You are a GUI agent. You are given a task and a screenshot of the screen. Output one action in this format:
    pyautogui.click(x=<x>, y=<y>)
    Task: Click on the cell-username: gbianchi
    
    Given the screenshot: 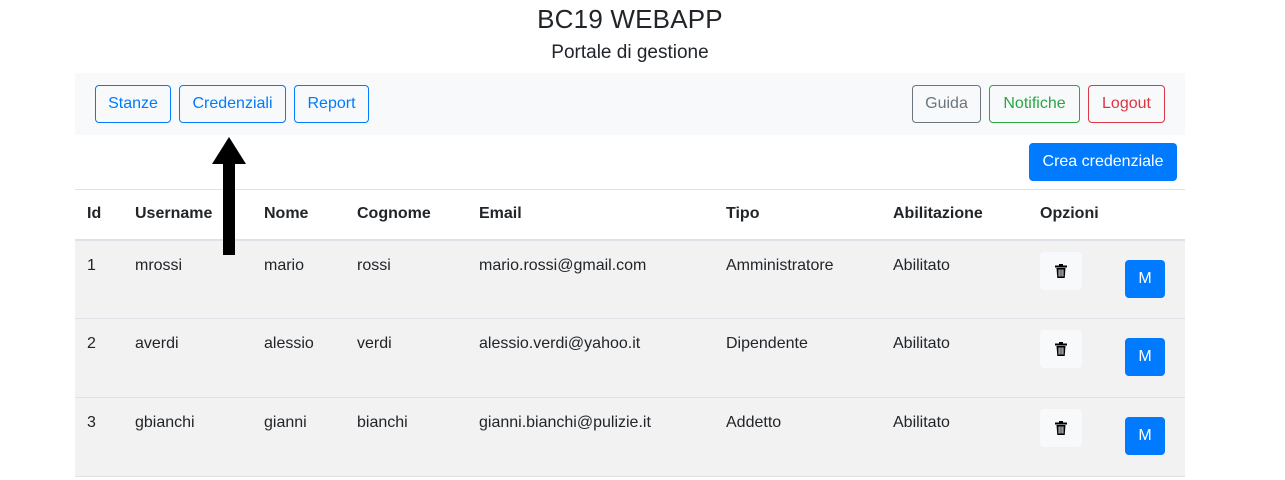 What is the action you would take?
    pyautogui.click(x=187, y=437)
    